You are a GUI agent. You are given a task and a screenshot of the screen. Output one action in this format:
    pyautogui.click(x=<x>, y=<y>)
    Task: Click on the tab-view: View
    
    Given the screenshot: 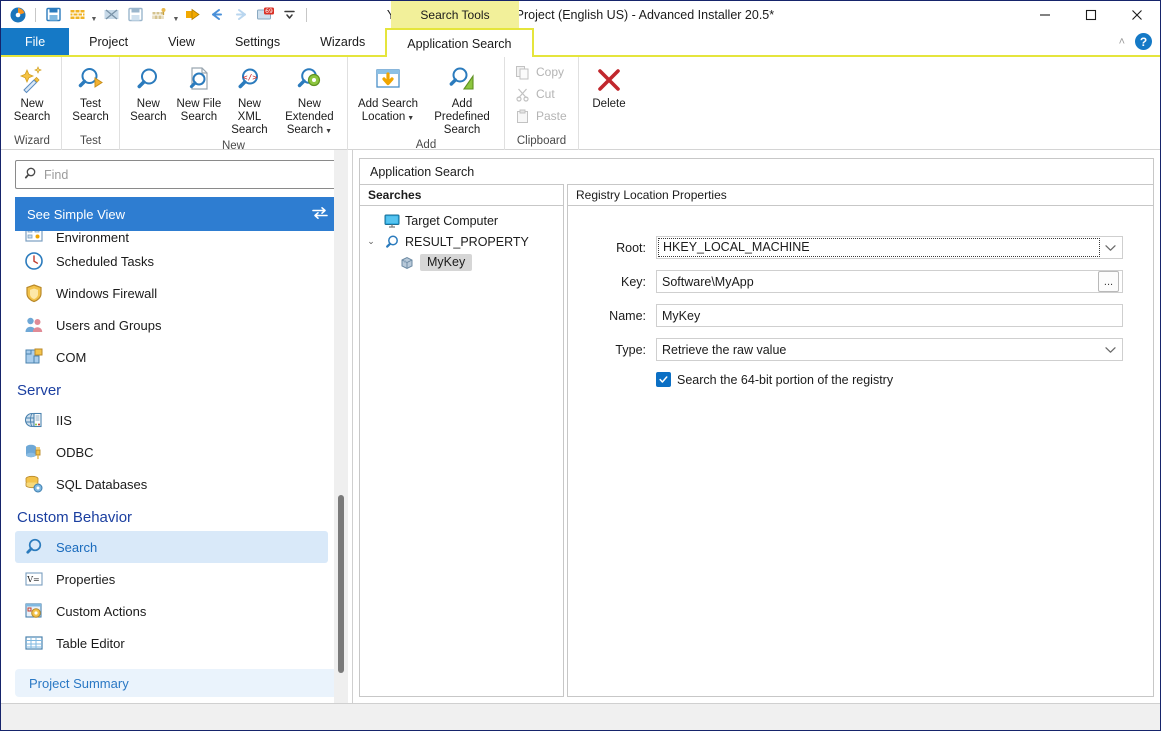 What is the action you would take?
    pyautogui.click(x=181, y=41)
    